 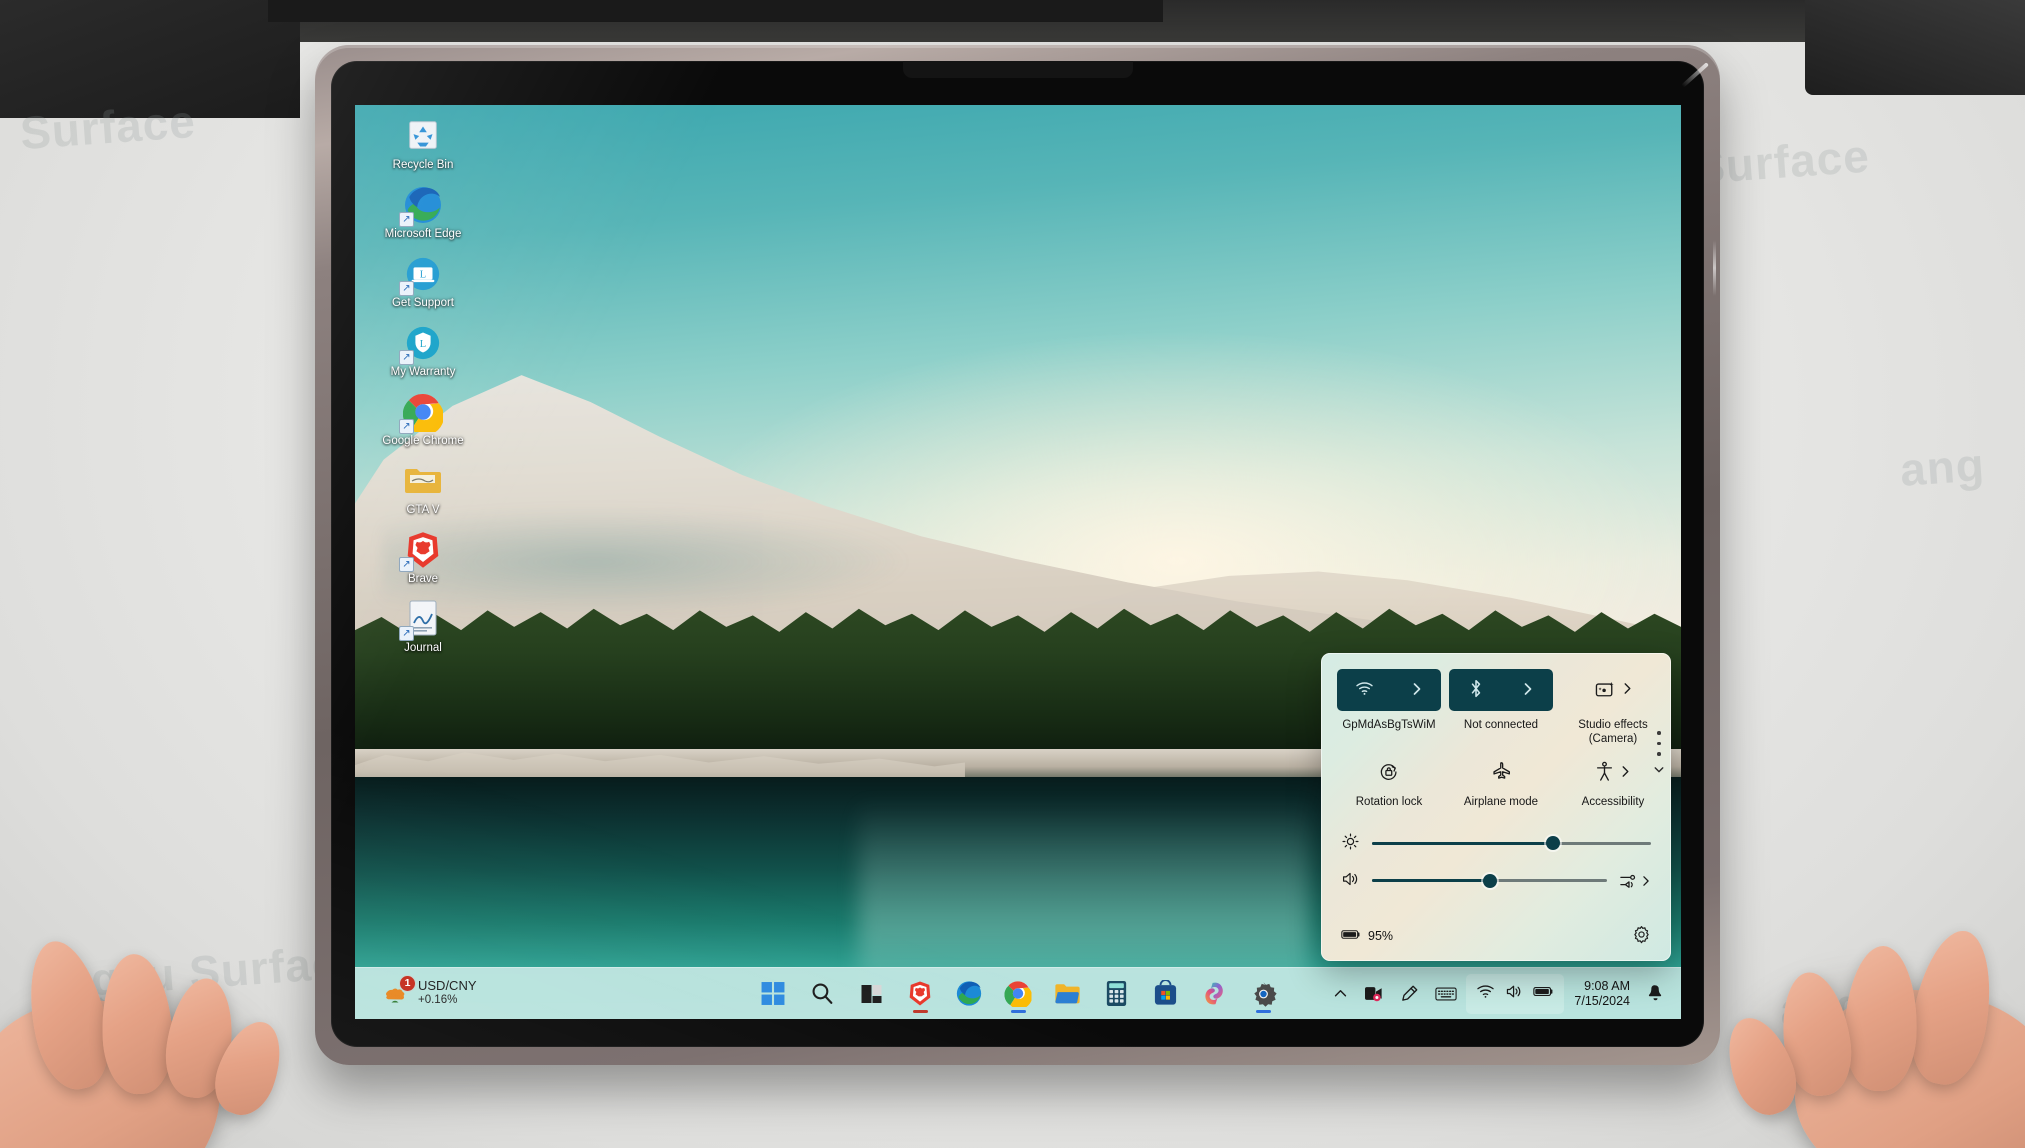 What do you see at coordinates (871, 994) in the screenshot?
I see `taskbar-task-view-button` at bounding box center [871, 994].